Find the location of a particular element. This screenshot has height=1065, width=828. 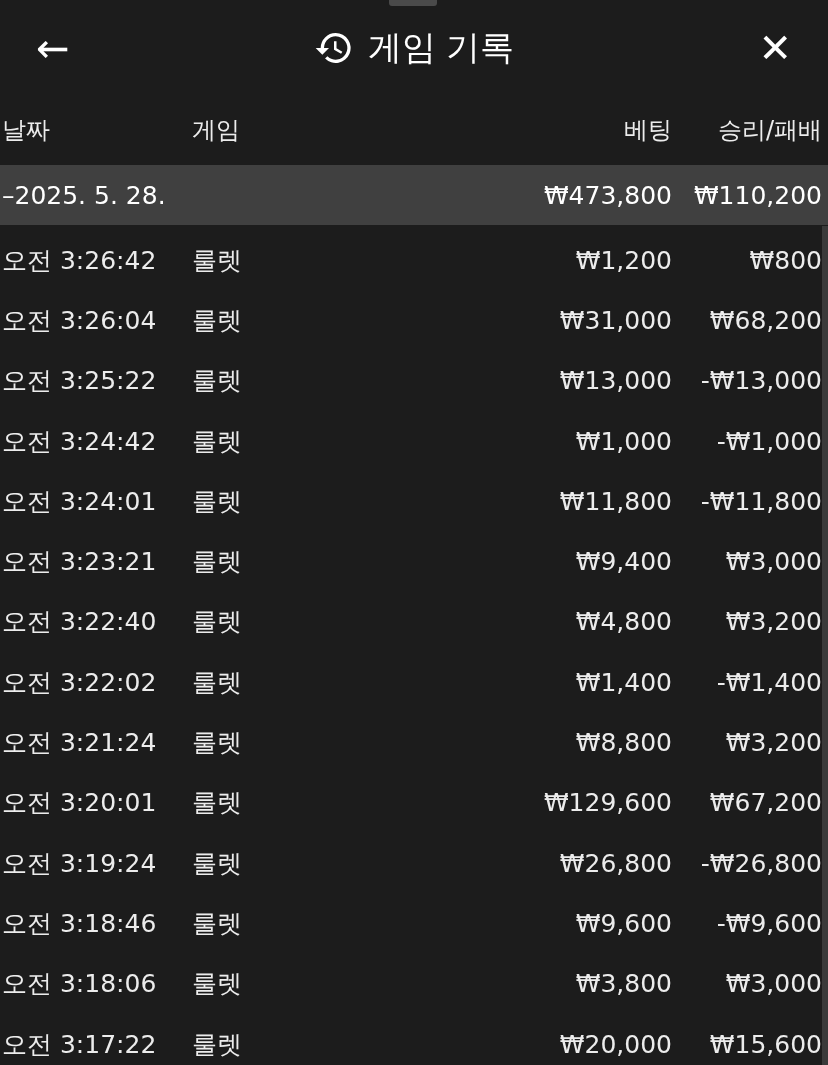

bet-cell-text: ₩1,200 is located at coordinates (623, 260).